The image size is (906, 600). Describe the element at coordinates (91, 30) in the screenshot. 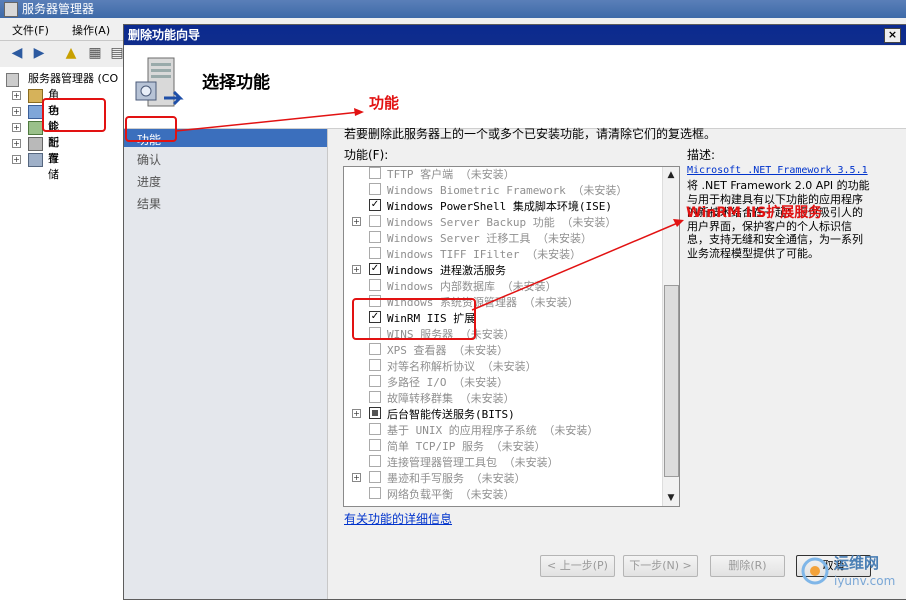

I see `menu-action: 操作(A)` at that location.